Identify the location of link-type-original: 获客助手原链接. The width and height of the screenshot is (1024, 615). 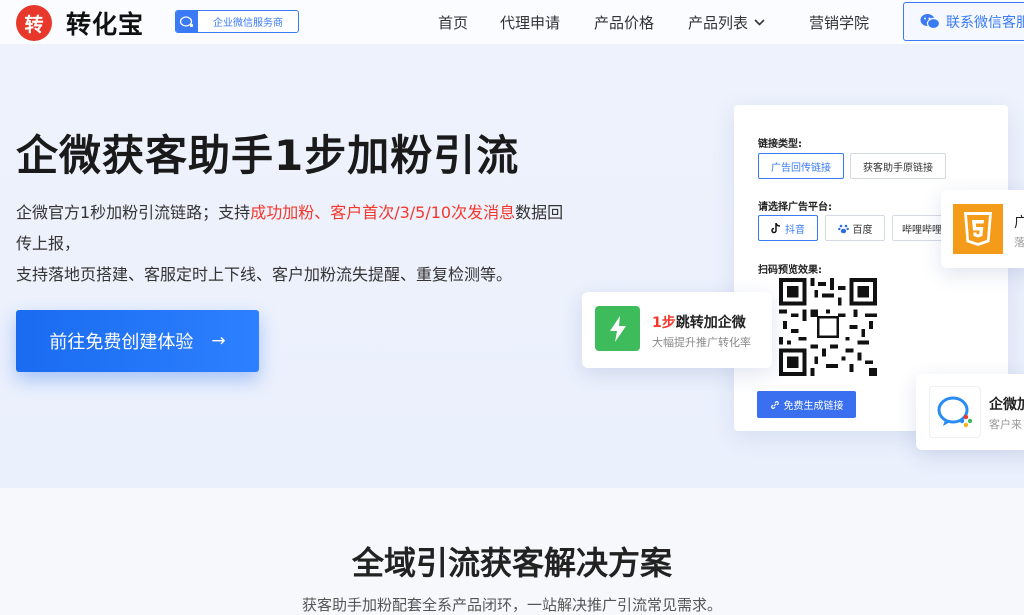
(898, 166).